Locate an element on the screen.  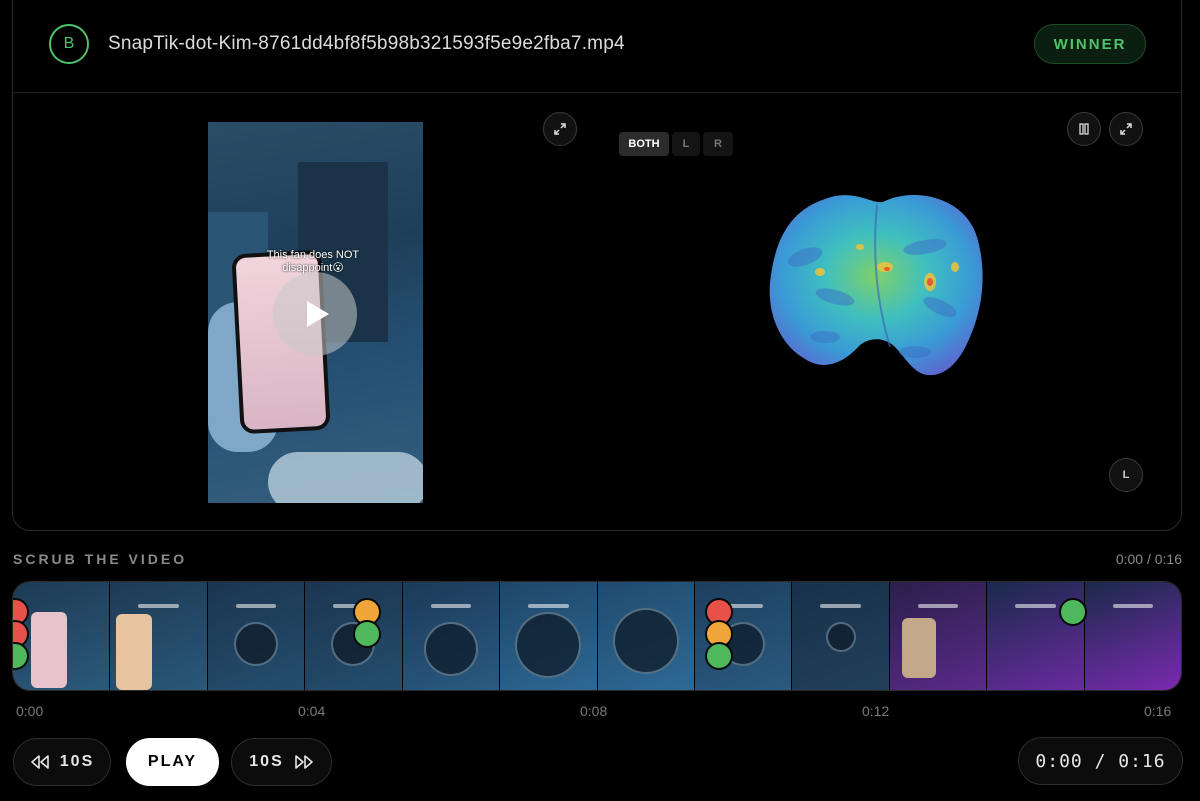
variant-badge: B is located at coordinates (69, 44).